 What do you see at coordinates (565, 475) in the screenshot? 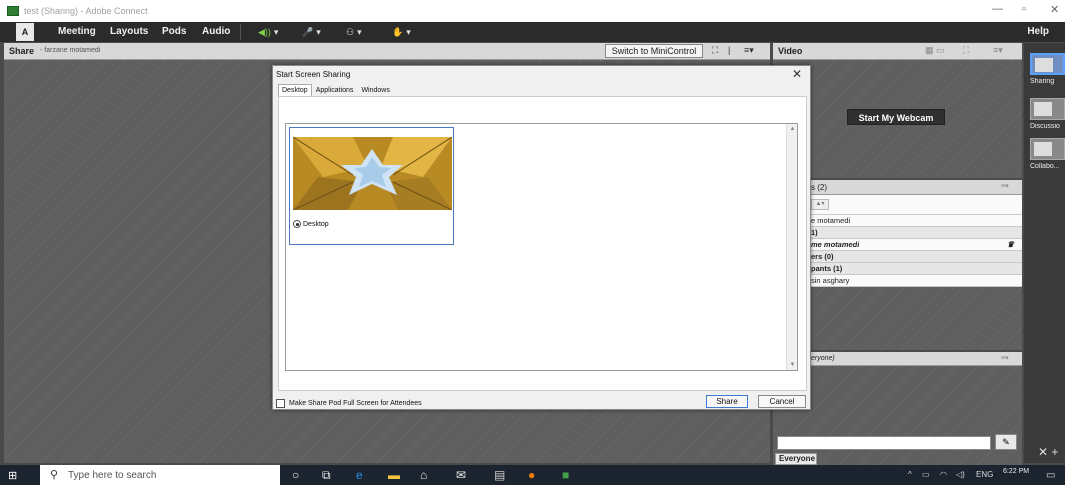
I see `adobe-connect-taskbar-icon: ■` at bounding box center [565, 475].